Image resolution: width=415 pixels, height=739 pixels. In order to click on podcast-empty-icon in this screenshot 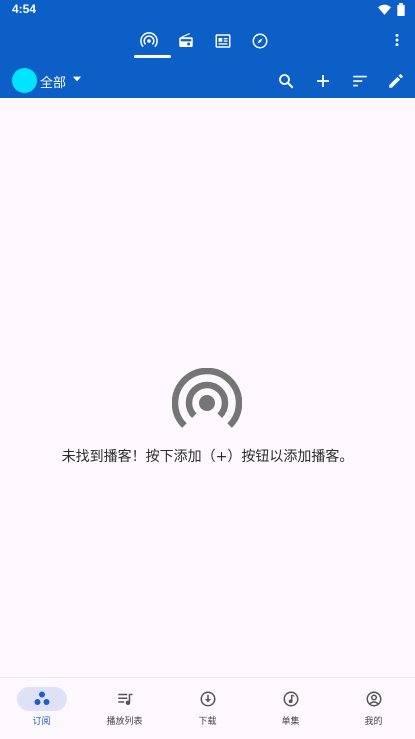, I will do `click(207, 398)`.